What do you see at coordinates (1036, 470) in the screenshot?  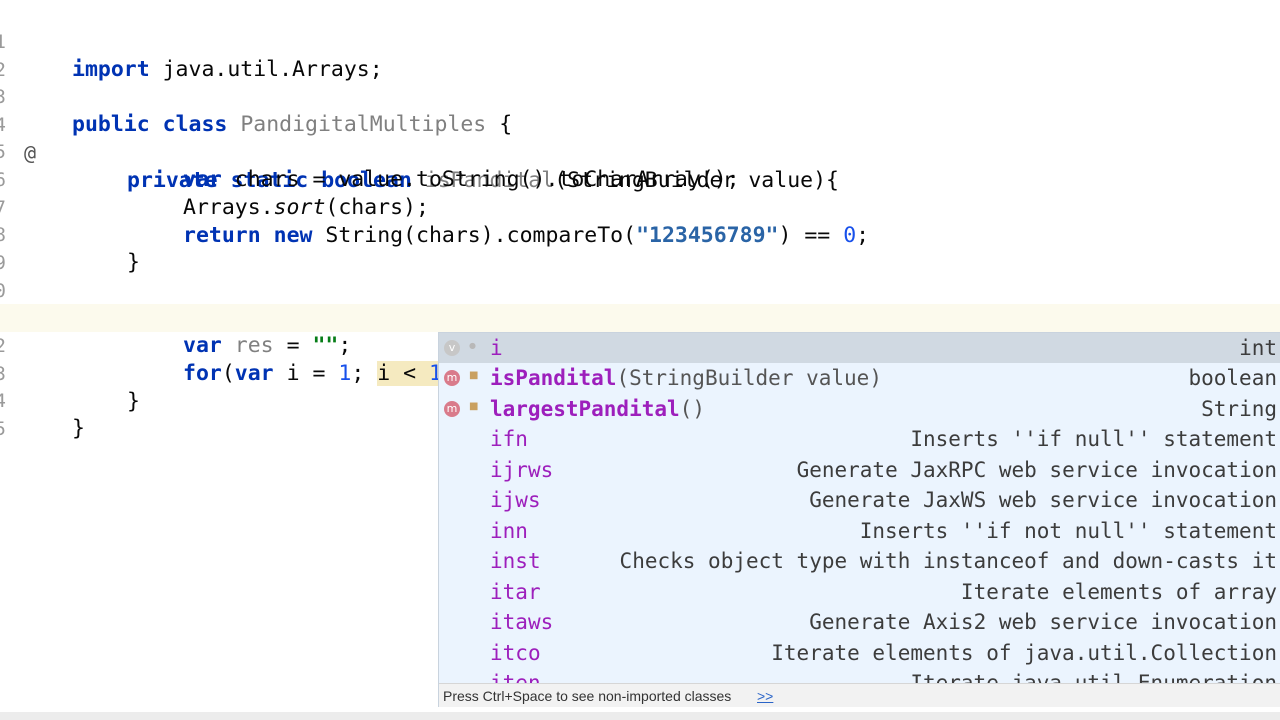 I see `completion-description: Generate JaxRPC web service invocation` at bounding box center [1036, 470].